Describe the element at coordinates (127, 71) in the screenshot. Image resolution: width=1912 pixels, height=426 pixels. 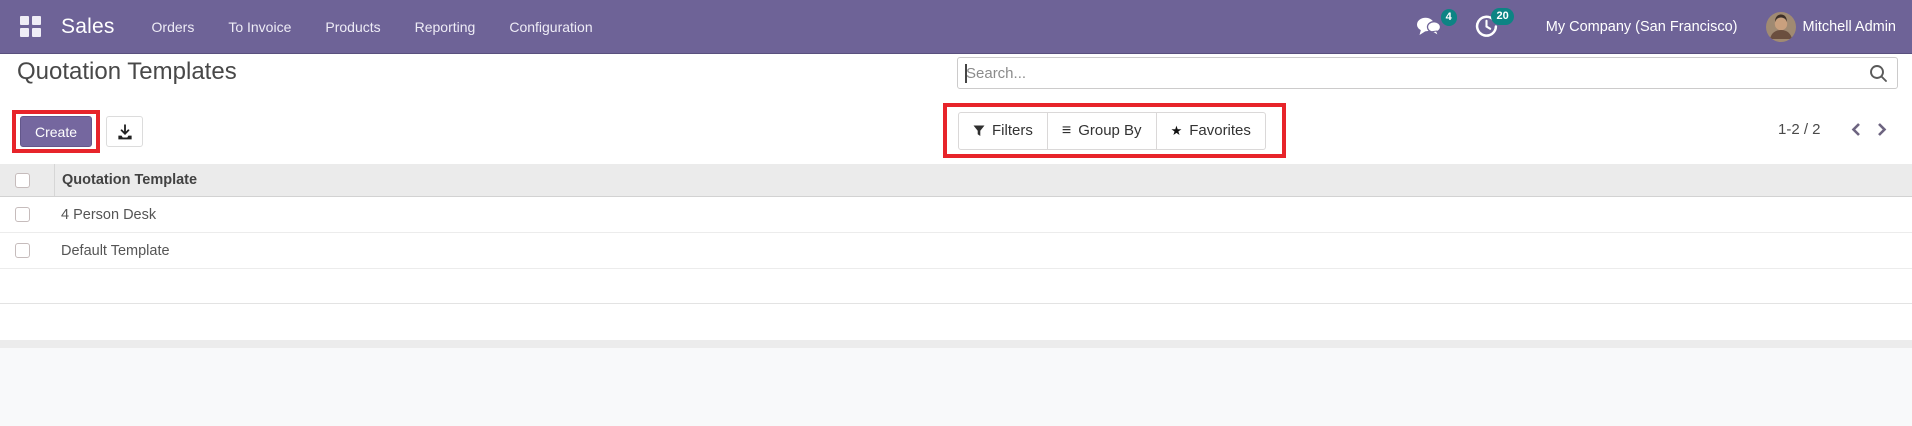
I see `page-title: Quotation Templates` at that location.